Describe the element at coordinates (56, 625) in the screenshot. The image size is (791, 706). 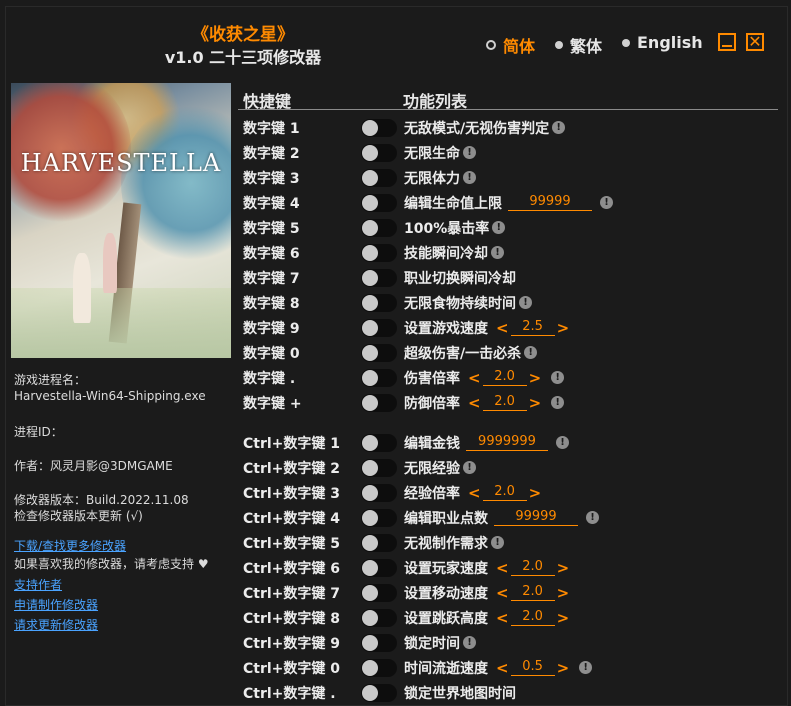
I see `request-update-link: 请求更新修改器` at that location.